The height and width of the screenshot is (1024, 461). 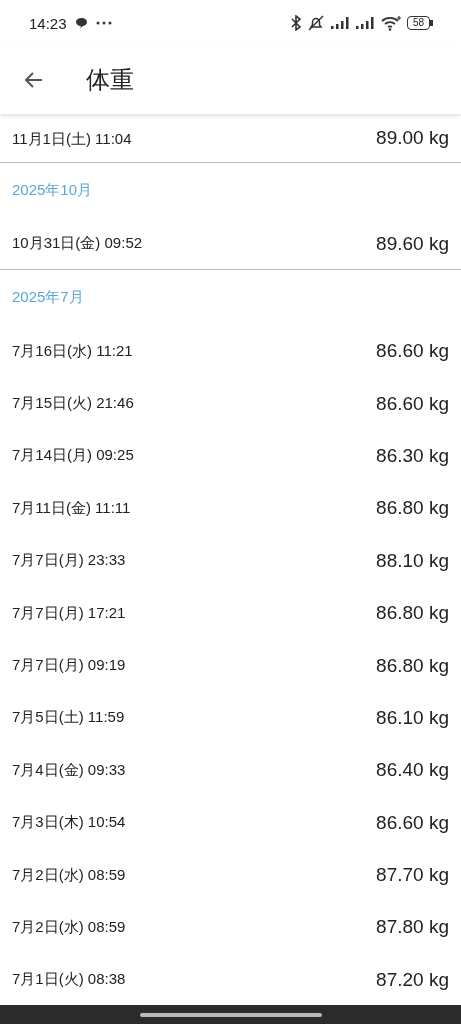 What do you see at coordinates (110, 80) in the screenshot?
I see `page-title: 体重` at bounding box center [110, 80].